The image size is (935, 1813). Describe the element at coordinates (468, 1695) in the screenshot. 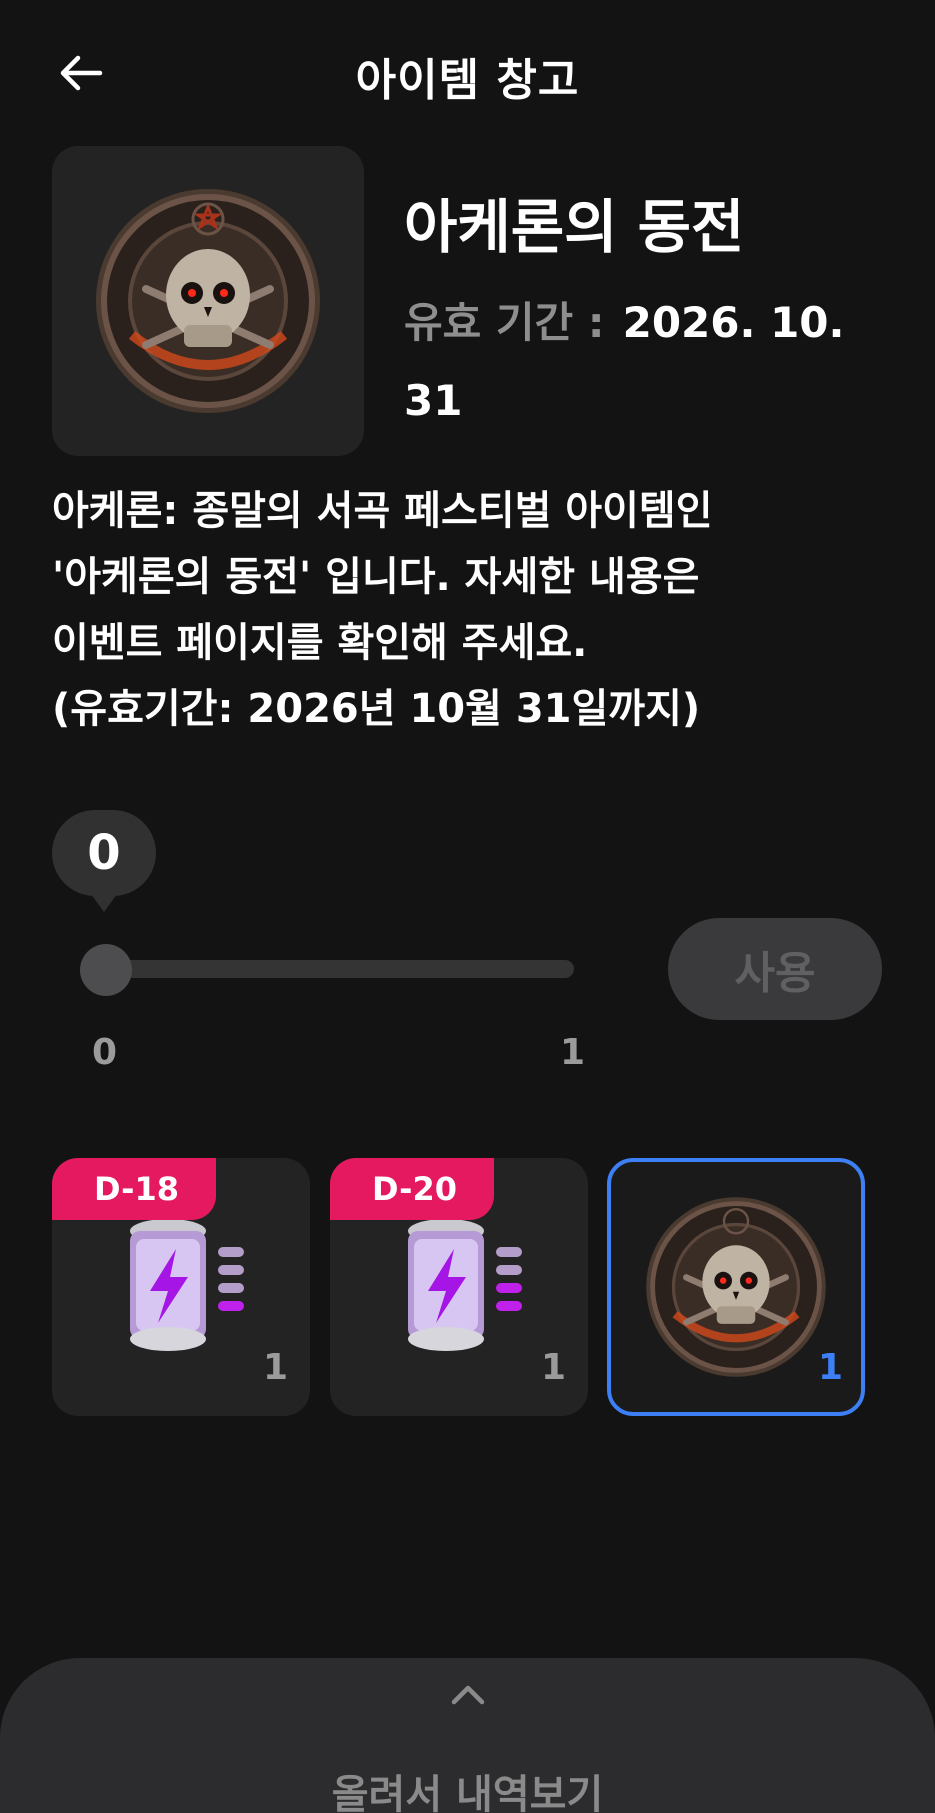

I see `chevron-up-icon` at that location.